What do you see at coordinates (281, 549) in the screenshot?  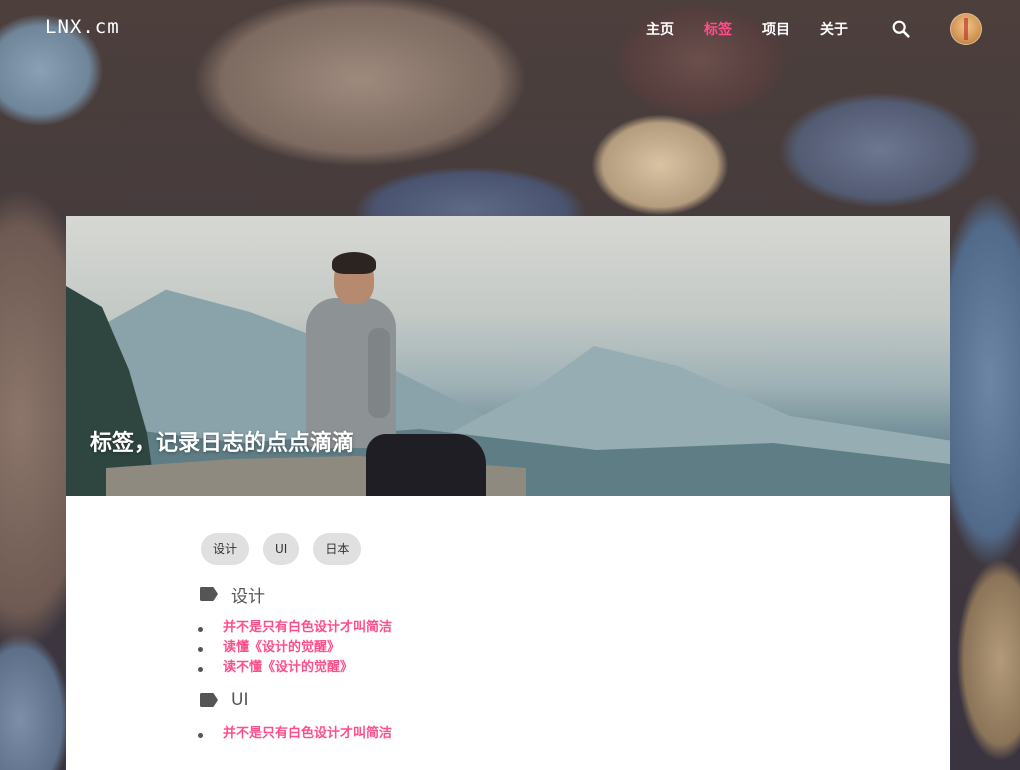 I see `tag-chip-ui: UI` at bounding box center [281, 549].